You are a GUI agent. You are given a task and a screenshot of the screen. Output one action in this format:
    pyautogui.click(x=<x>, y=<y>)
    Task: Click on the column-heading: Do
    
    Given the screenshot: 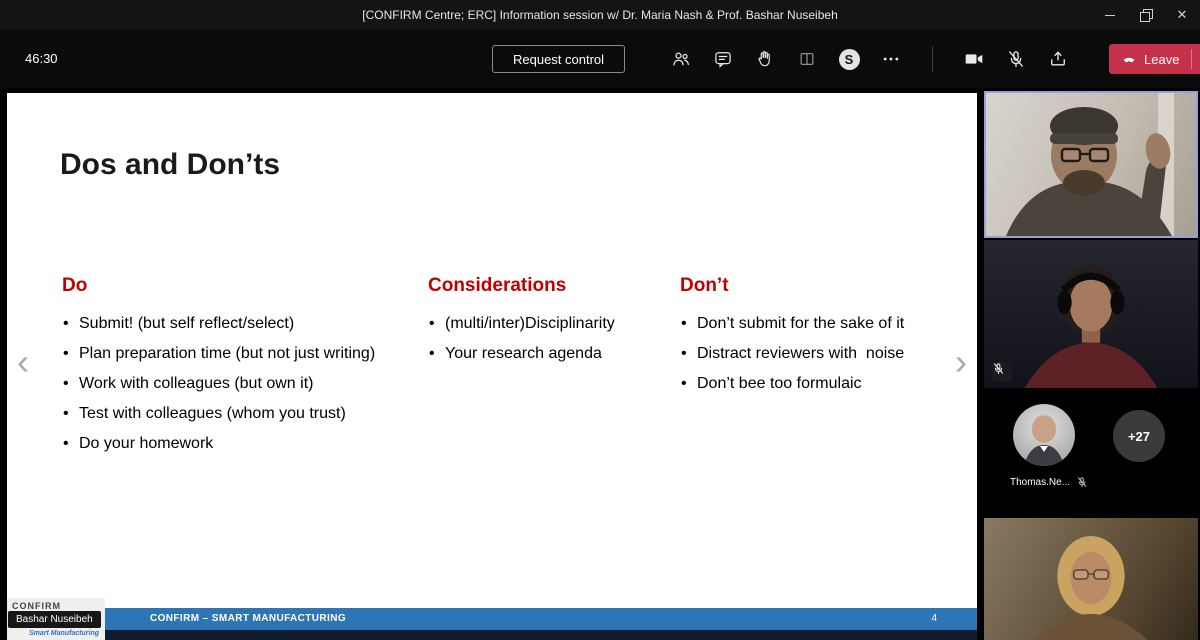 What is the action you would take?
    pyautogui.click(x=75, y=285)
    